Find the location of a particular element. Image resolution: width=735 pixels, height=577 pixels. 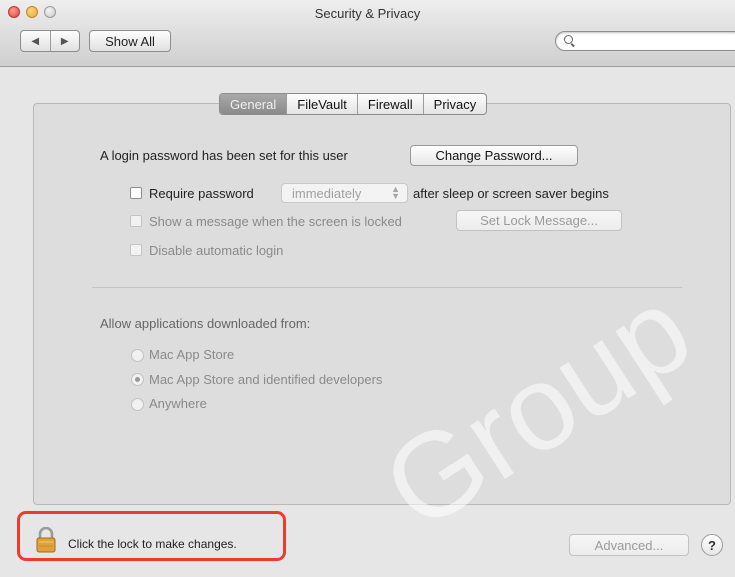

window-title: Security & Privacy is located at coordinates (367, 13).